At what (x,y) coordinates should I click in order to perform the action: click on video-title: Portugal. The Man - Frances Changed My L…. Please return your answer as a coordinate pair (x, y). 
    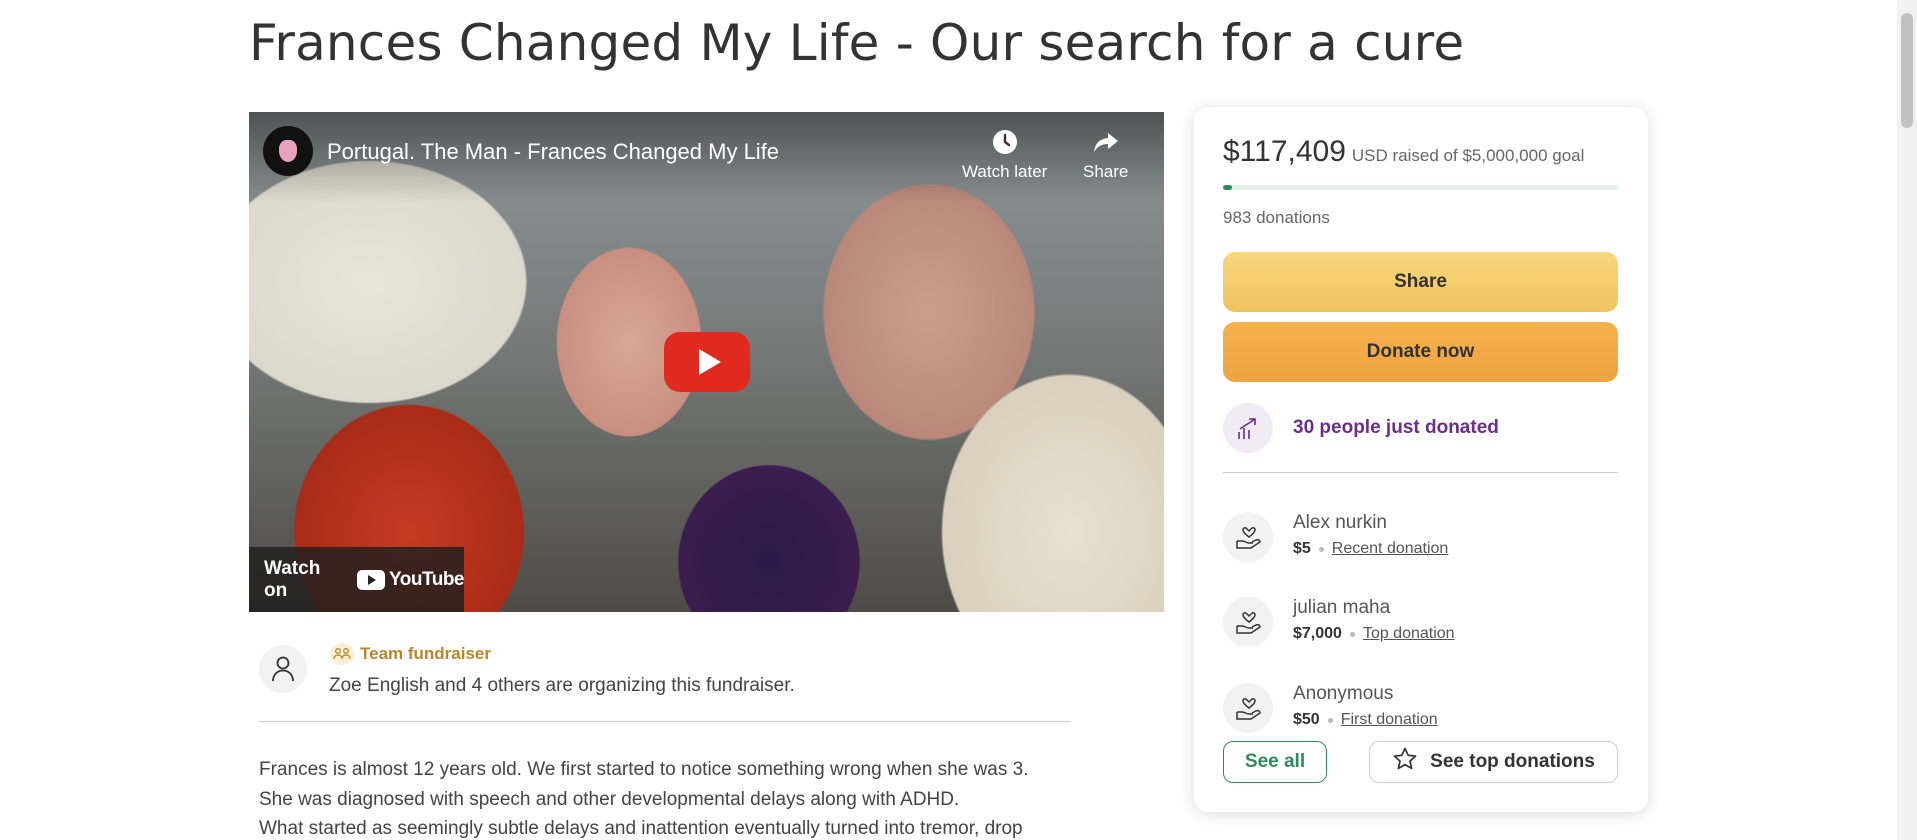
    Looking at the image, I should click on (553, 152).